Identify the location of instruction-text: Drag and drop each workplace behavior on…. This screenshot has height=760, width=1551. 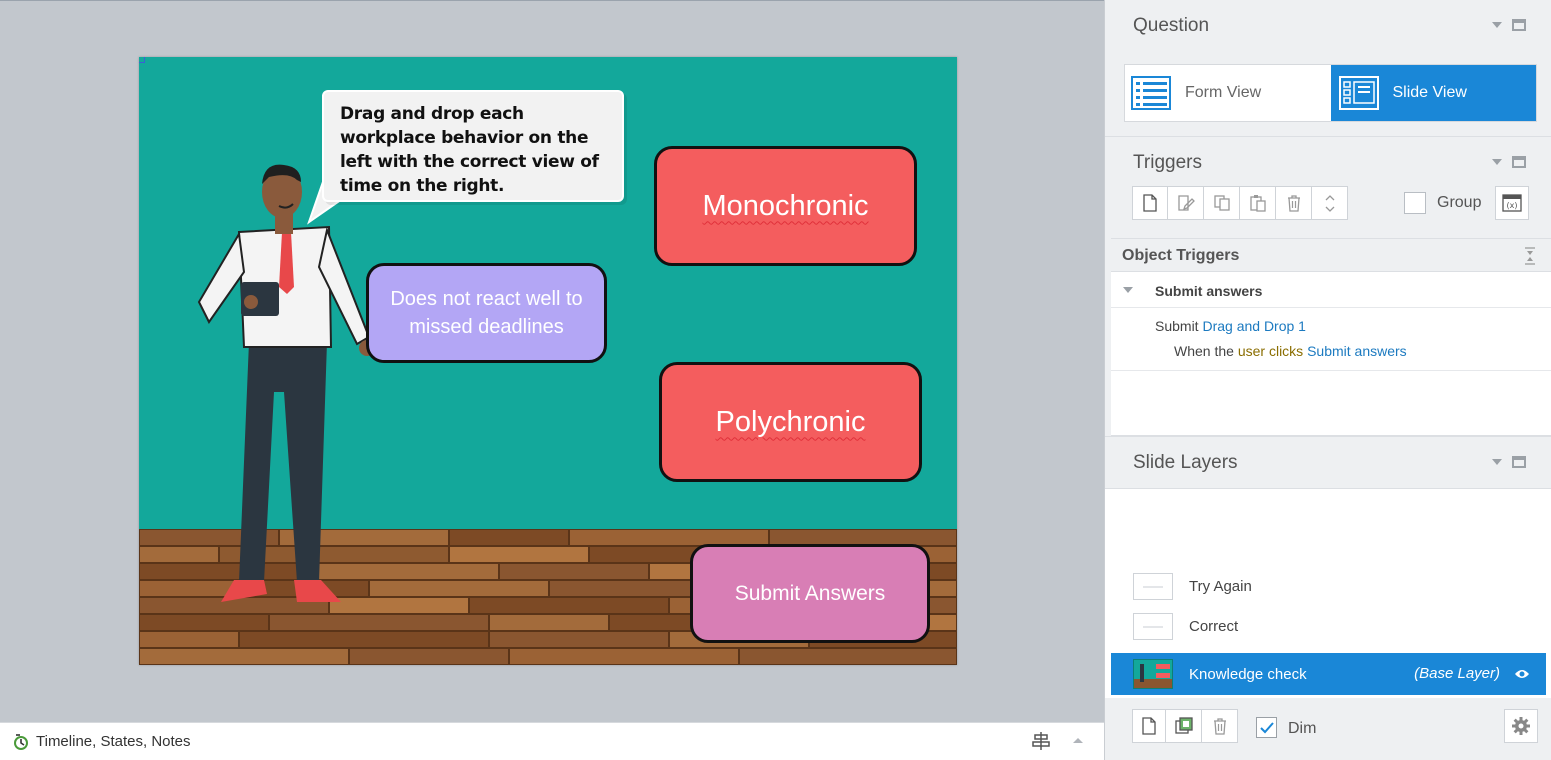
(469, 150).